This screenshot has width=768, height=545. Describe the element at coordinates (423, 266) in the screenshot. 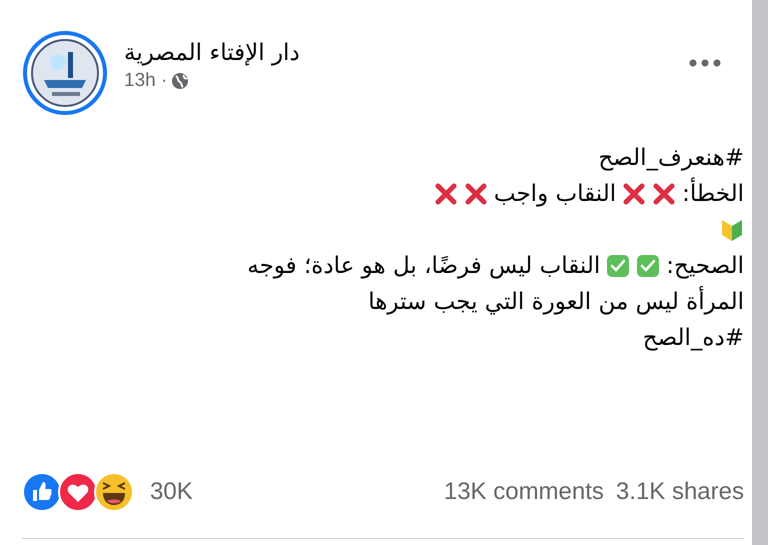

I see `post-text: النقاب ليس فرضًا، بل هو عادة؛ فوجه` at that location.